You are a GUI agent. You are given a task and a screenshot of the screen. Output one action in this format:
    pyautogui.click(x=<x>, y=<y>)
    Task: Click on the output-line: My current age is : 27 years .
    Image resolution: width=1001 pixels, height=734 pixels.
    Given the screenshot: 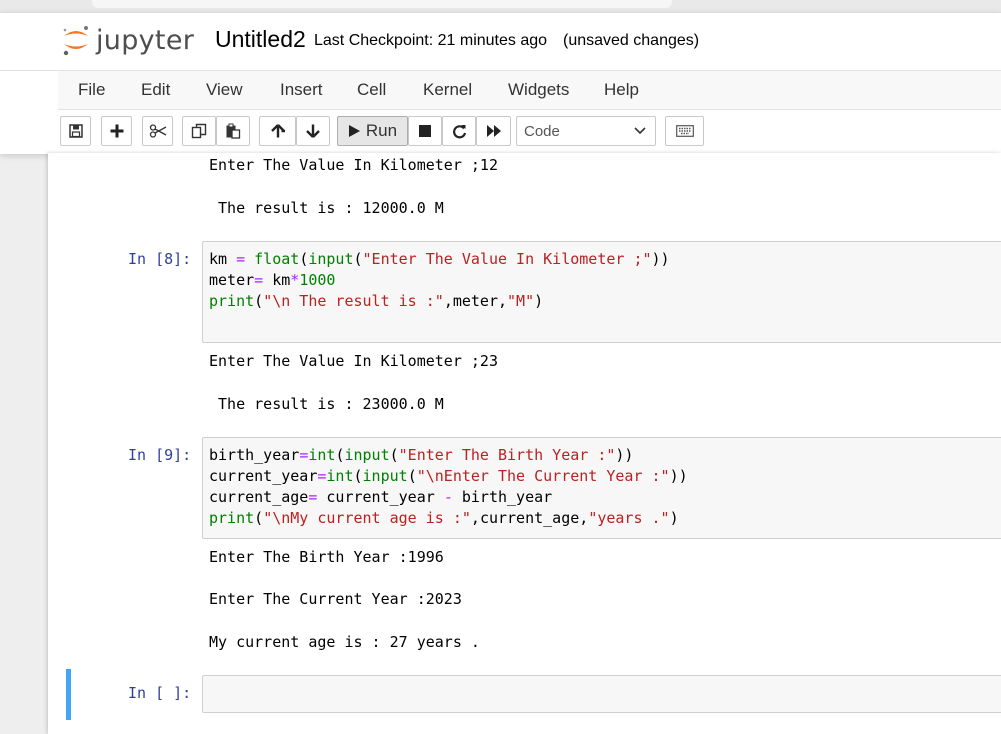 What is the action you would take?
    pyautogui.click(x=344, y=642)
    